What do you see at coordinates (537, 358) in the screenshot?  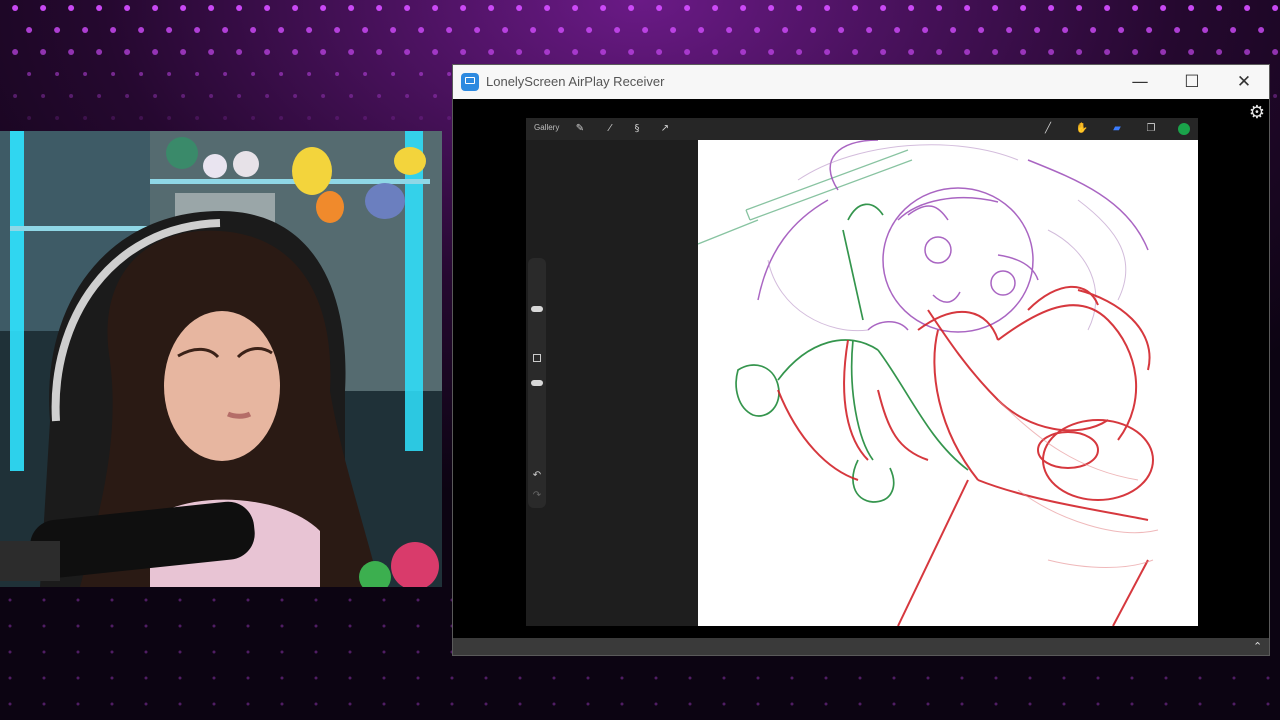 I see `modify-button` at bounding box center [537, 358].